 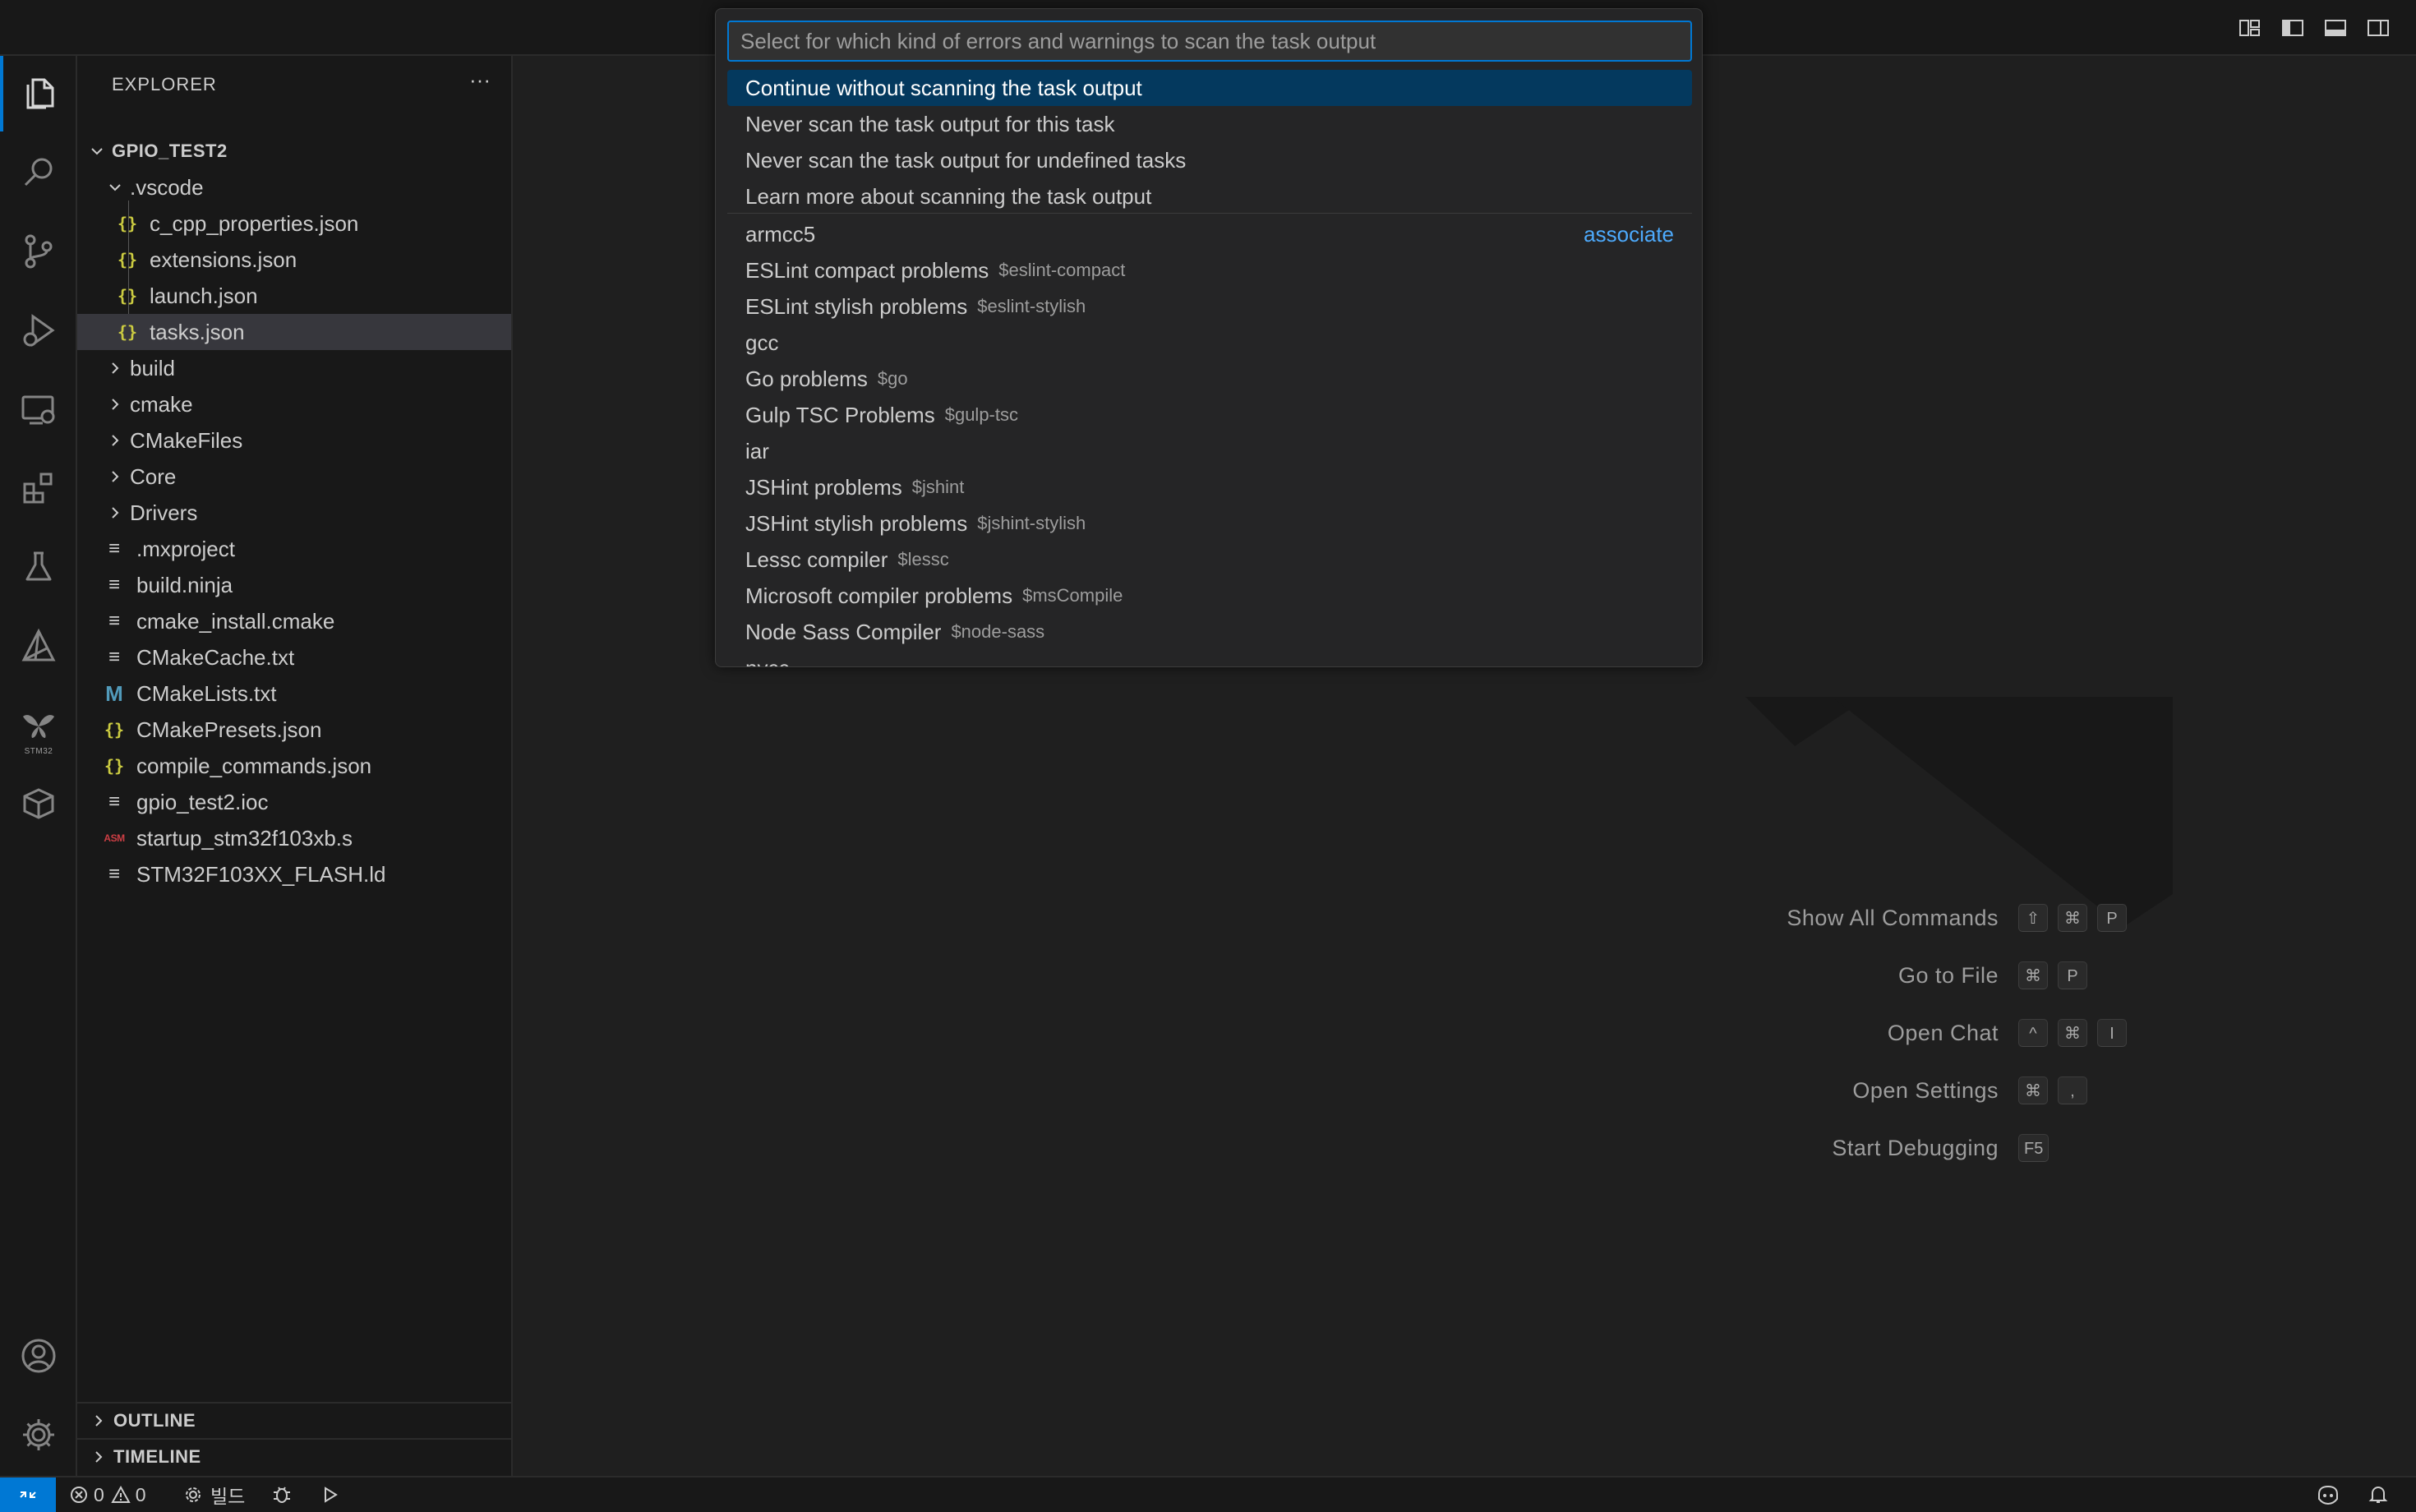 I want to click on matcher-id: $gulp-tsc, so click(x=981, y=414).